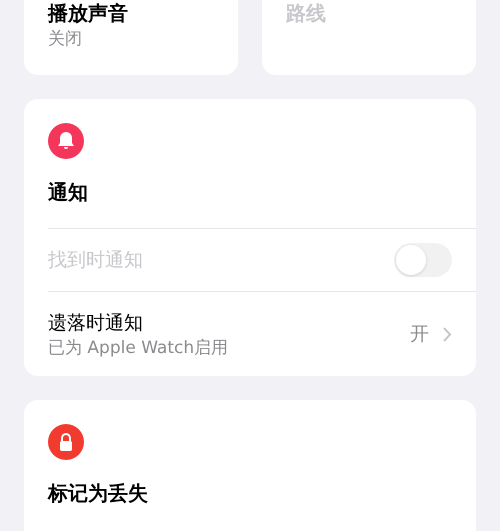 The image size is (500, 531). Describe the element at coordinates (88, 13) in the screenshot. I see `card-title: 播放声音` at that location.